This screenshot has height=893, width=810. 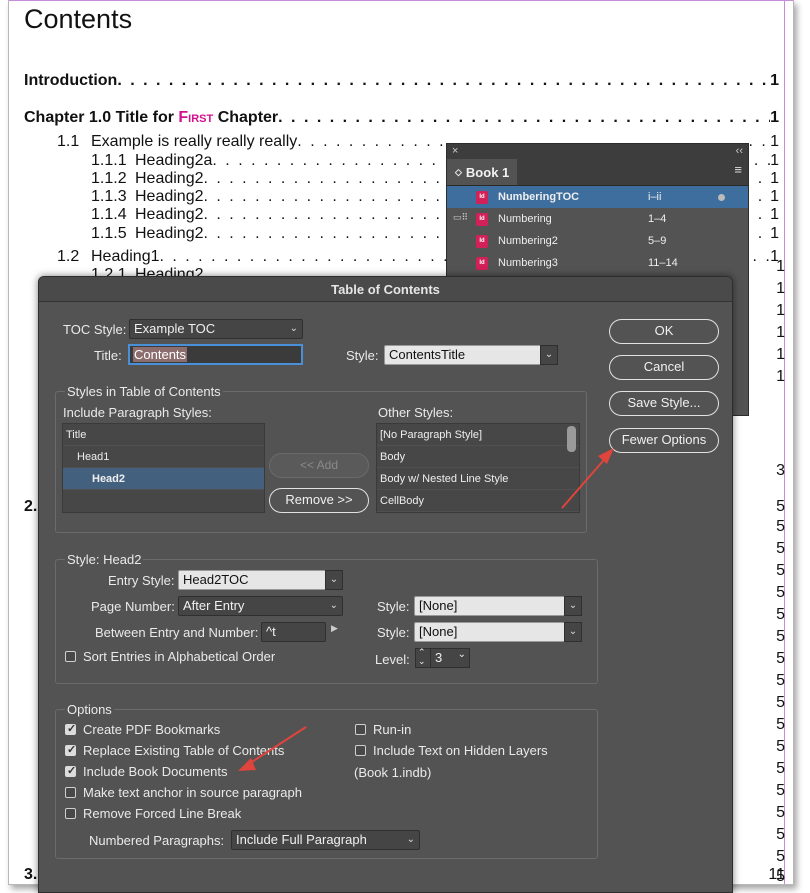 What do you see at coordinates (301, 839) in the screenshot?
I see `numbered-paragraphs-value: Include Full Paragraph` at bounding box center [301, 839].